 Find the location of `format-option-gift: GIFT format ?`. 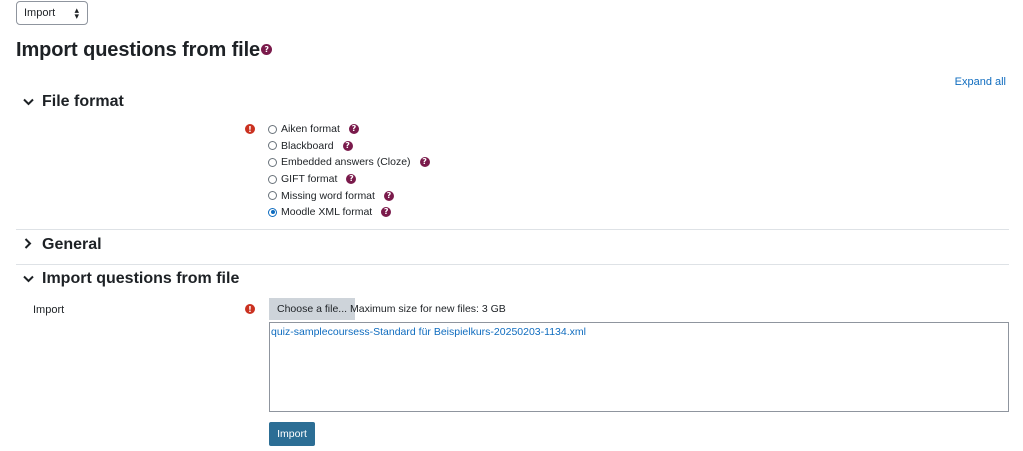

format-option-gift: GIFT format ? is located at coordinates (349, 179).